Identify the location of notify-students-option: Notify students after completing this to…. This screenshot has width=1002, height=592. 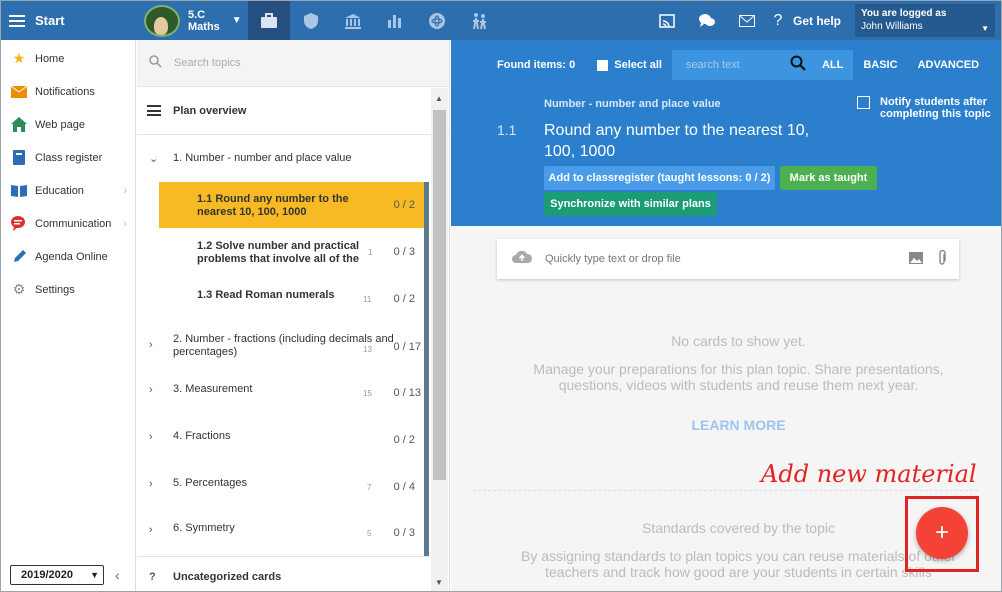
(929, 108).